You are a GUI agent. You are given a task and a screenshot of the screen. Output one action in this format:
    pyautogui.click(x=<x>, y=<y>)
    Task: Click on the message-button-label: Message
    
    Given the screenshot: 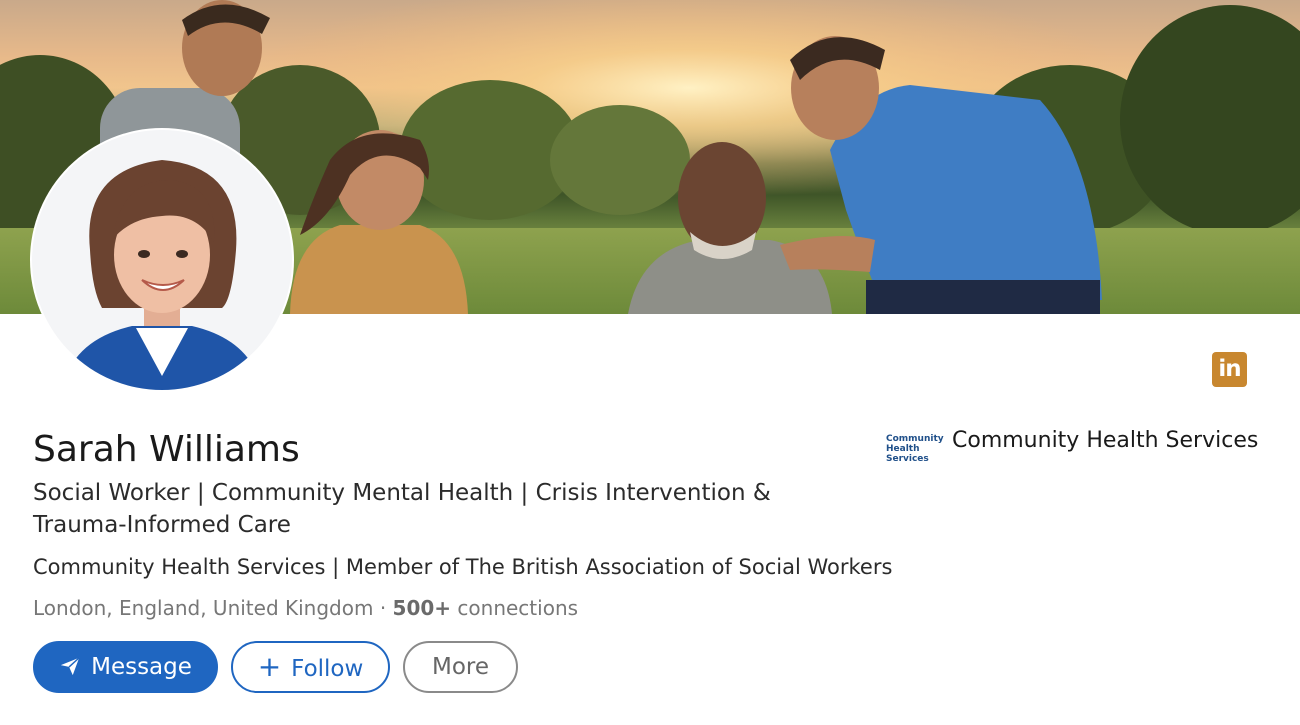 What is the action you would take?
    pyautogui.click(x=141, y=667)
    